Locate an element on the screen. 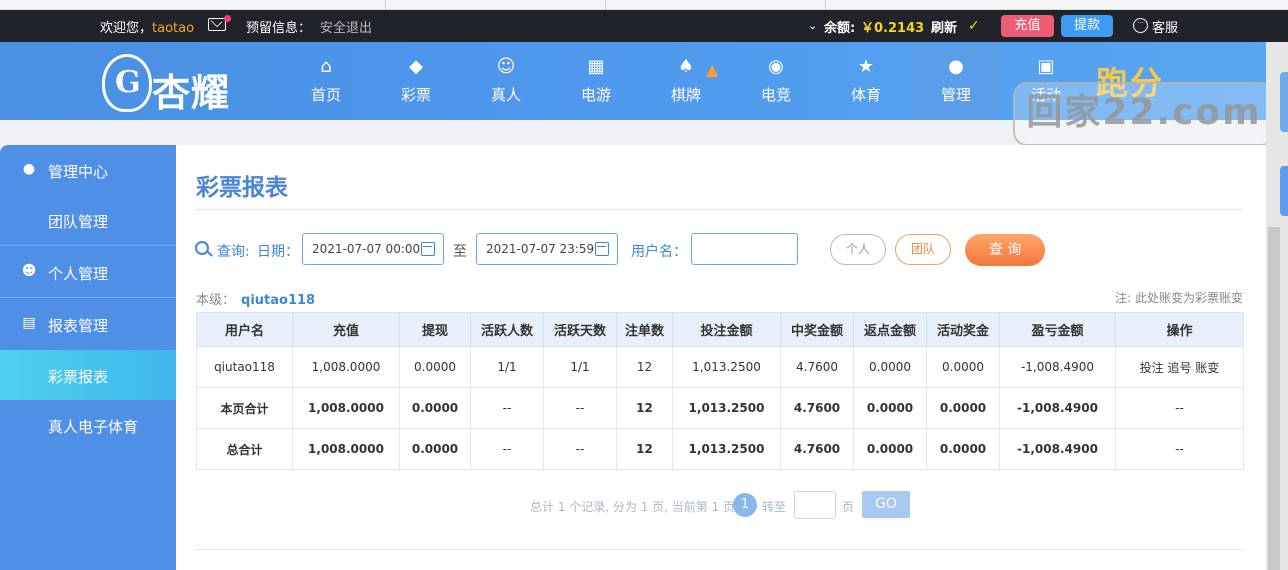 The image size is (1288, 570). home-icon: ⌂ is located at coordinates (326, 66).